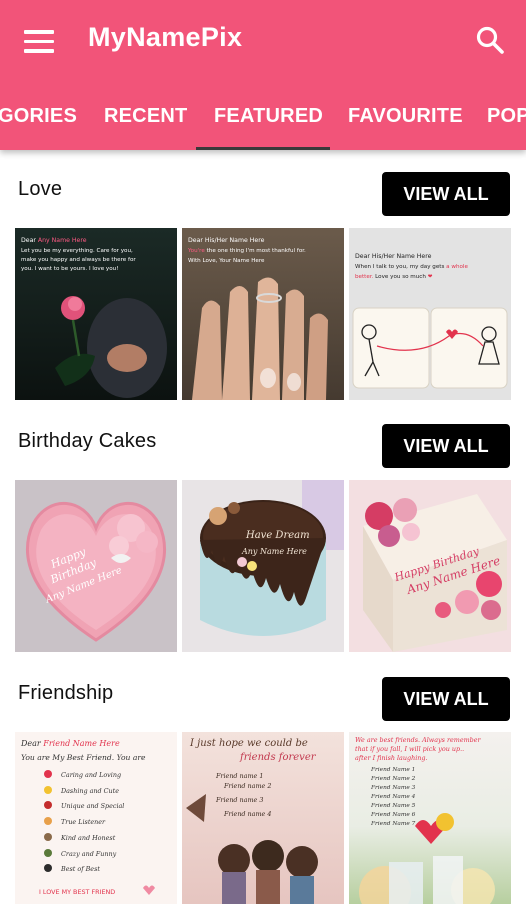  What do you see at coordinates (446, 194) in the screenshot?
I see `view-all-love-button: VIEW ALL` at bounding box center [446, 194].